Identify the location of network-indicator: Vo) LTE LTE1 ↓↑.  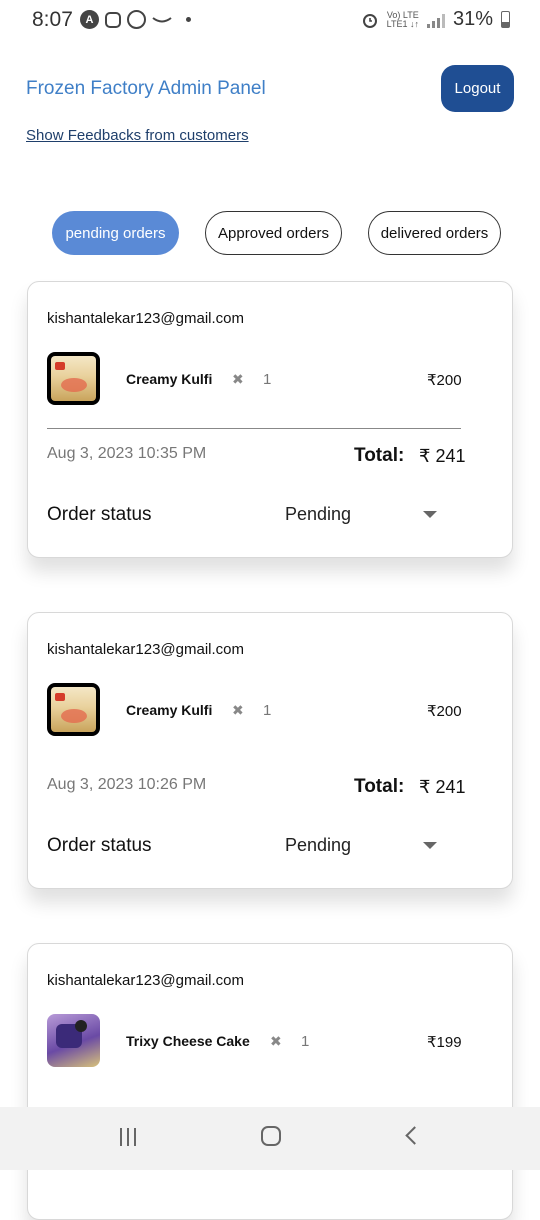
(402, 19).